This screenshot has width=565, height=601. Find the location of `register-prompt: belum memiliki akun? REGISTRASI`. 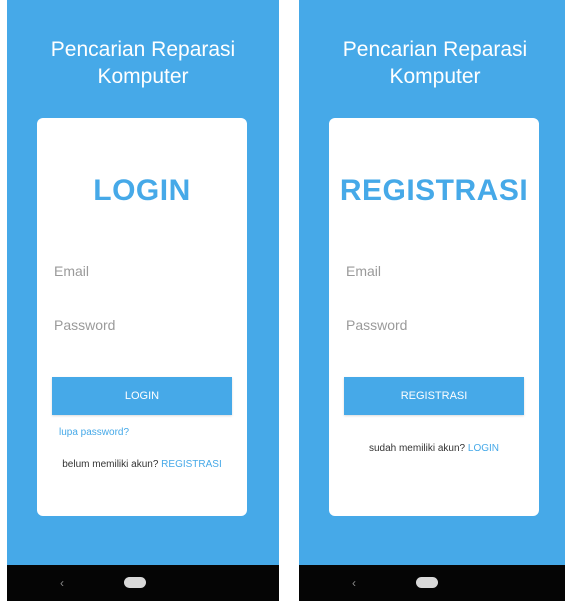

register-prompt: belum memiliki akun? REGISTRASI is located at coordinates (142, 464).